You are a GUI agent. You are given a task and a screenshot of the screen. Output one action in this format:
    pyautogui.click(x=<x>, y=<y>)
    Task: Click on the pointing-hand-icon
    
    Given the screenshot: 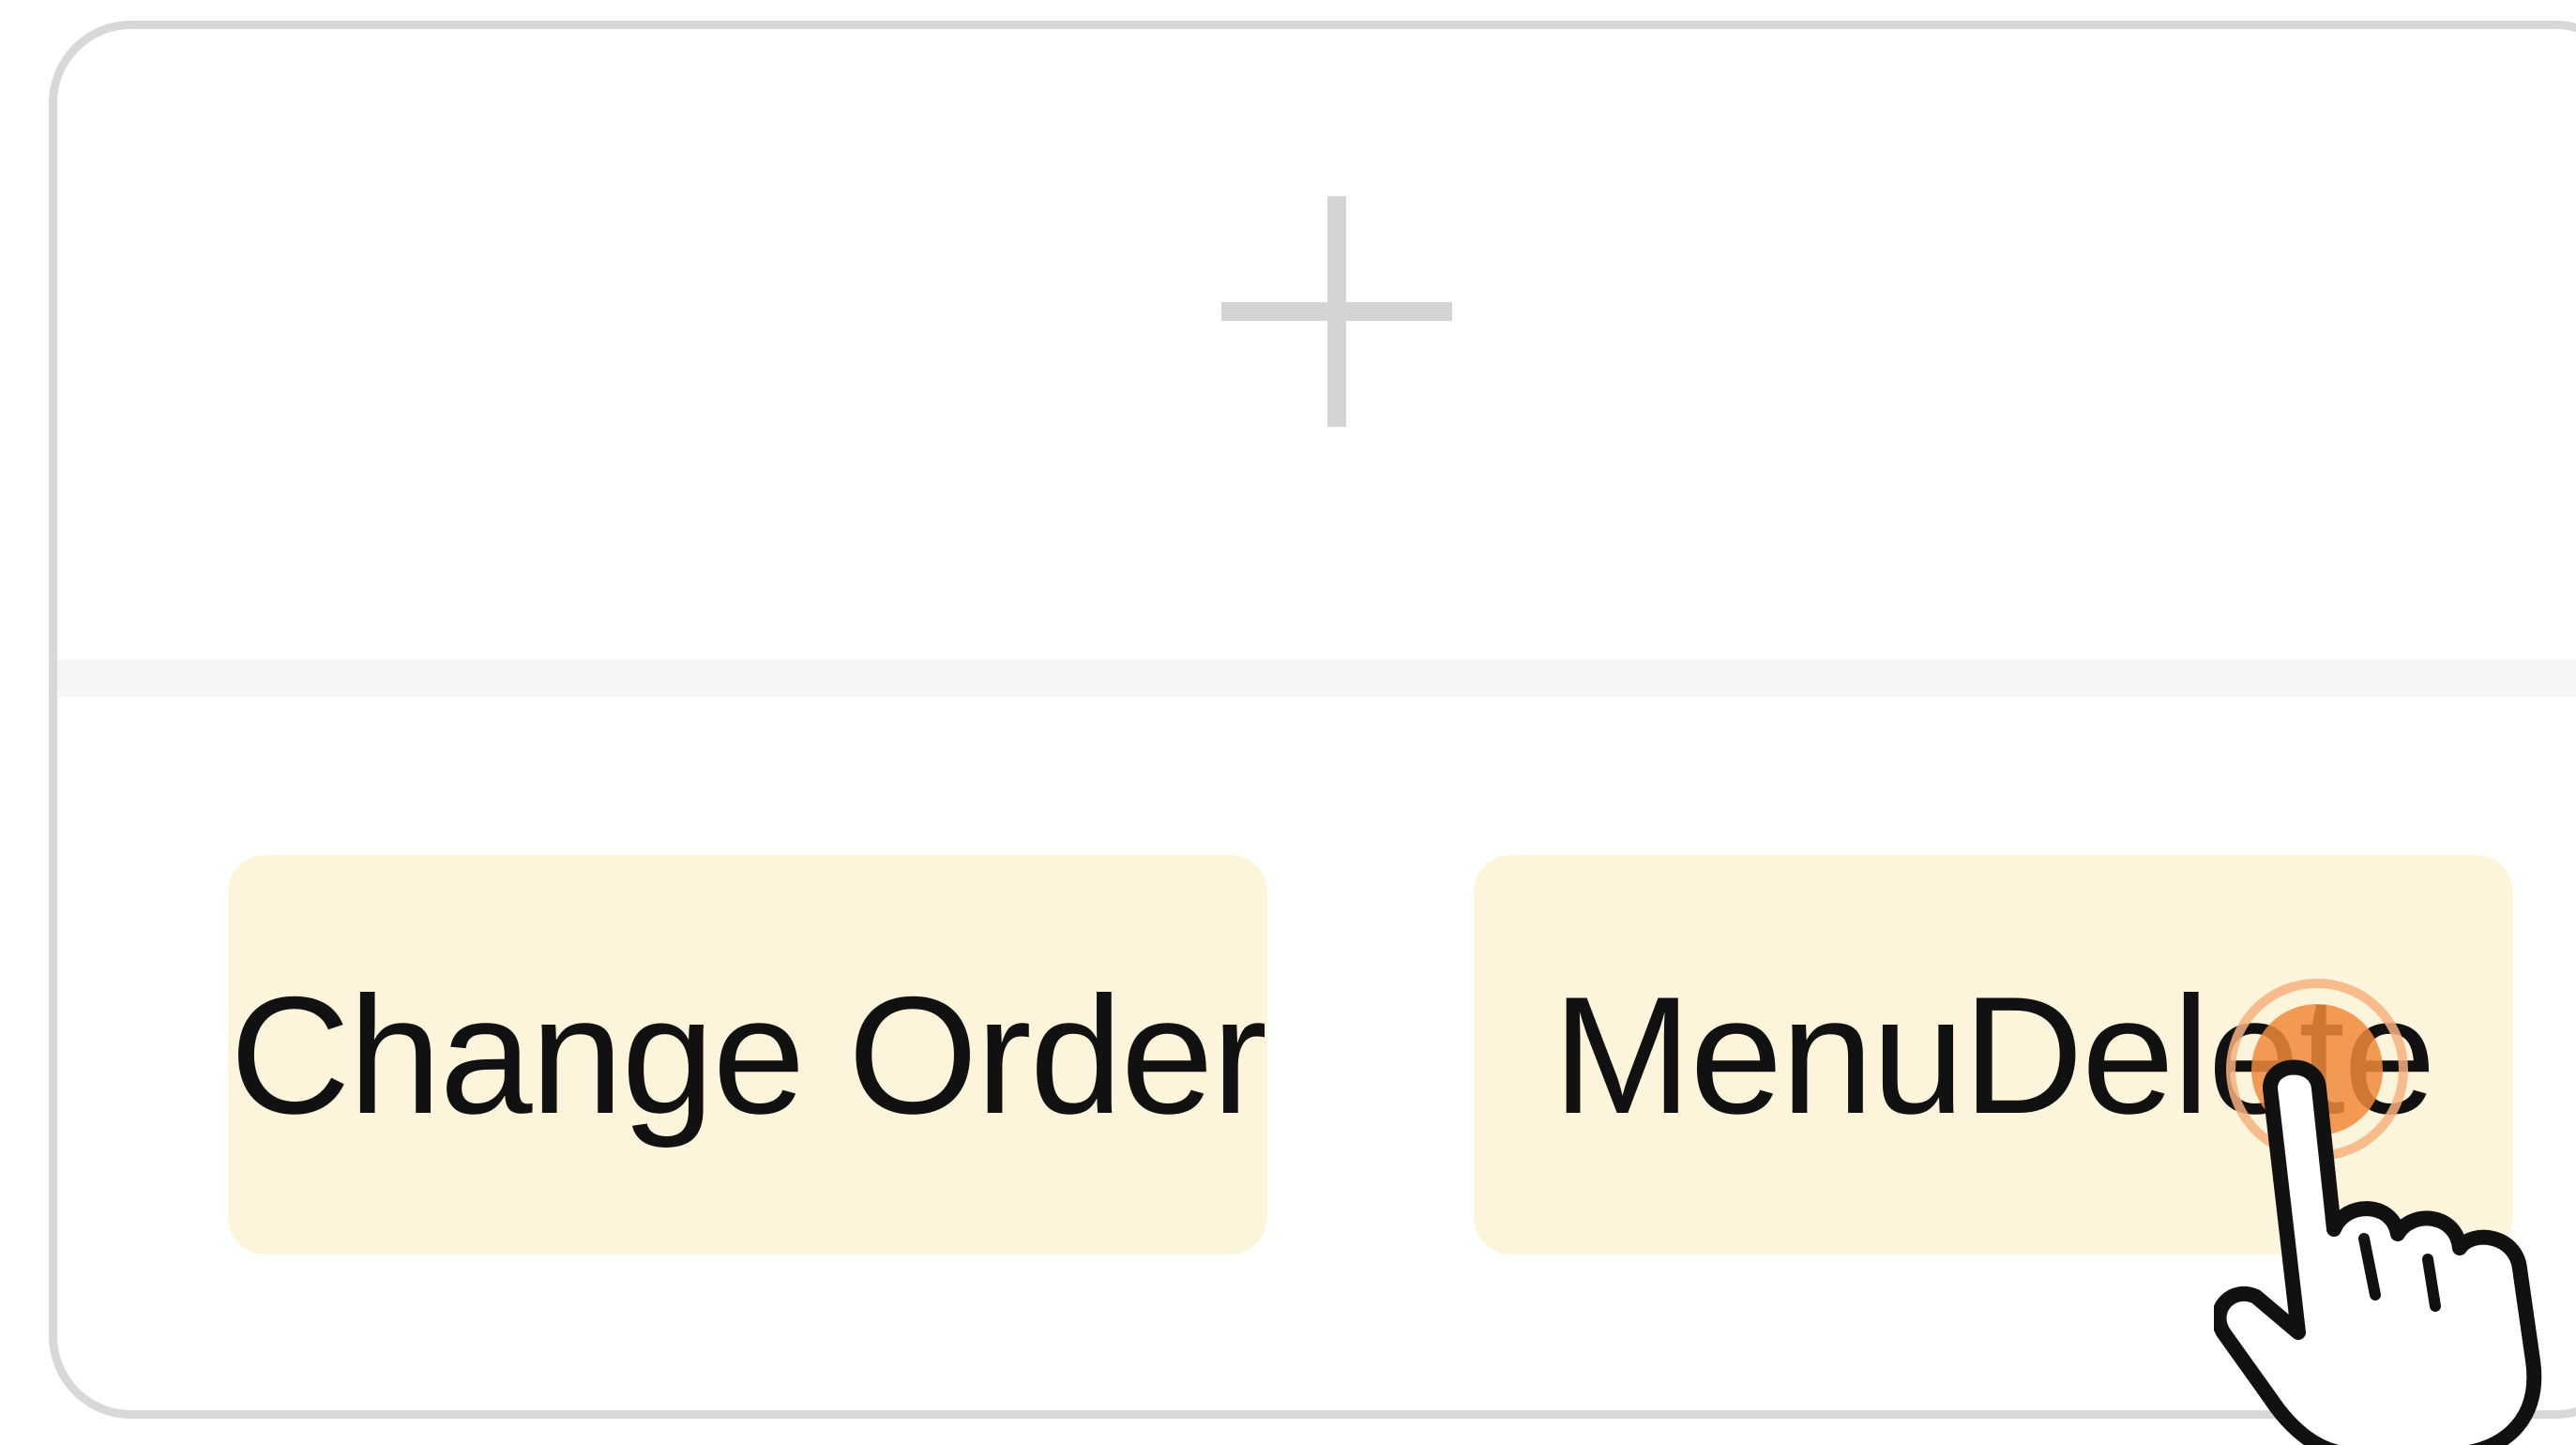 What is the action you would take?
    pyautogui.click(x=2378, y=1252)
    